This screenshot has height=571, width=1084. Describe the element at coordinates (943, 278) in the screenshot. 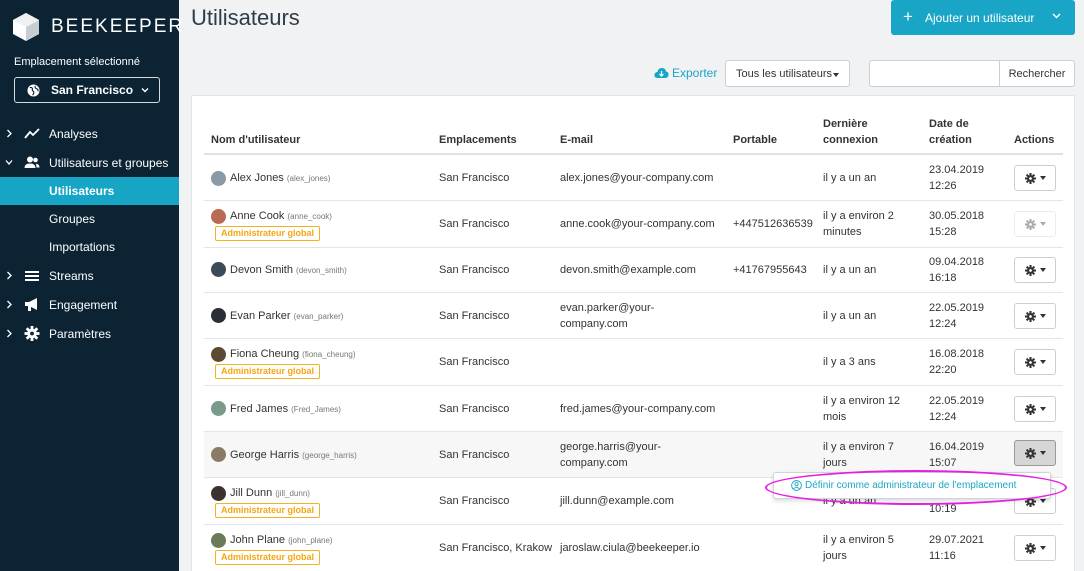

I see `created-time: 16:18` at that location.